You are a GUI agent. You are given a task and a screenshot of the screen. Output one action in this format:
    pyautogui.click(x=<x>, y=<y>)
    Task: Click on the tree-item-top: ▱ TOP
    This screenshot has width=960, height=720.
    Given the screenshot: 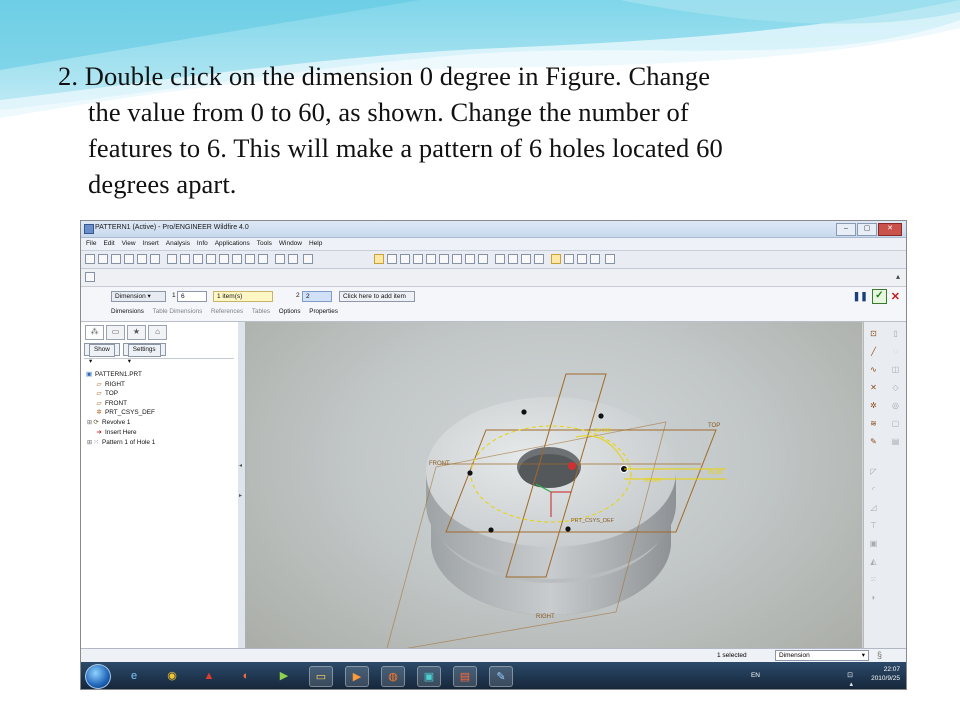 What is the action you would take?
    pyautogui.click(x=120, y=394)
    